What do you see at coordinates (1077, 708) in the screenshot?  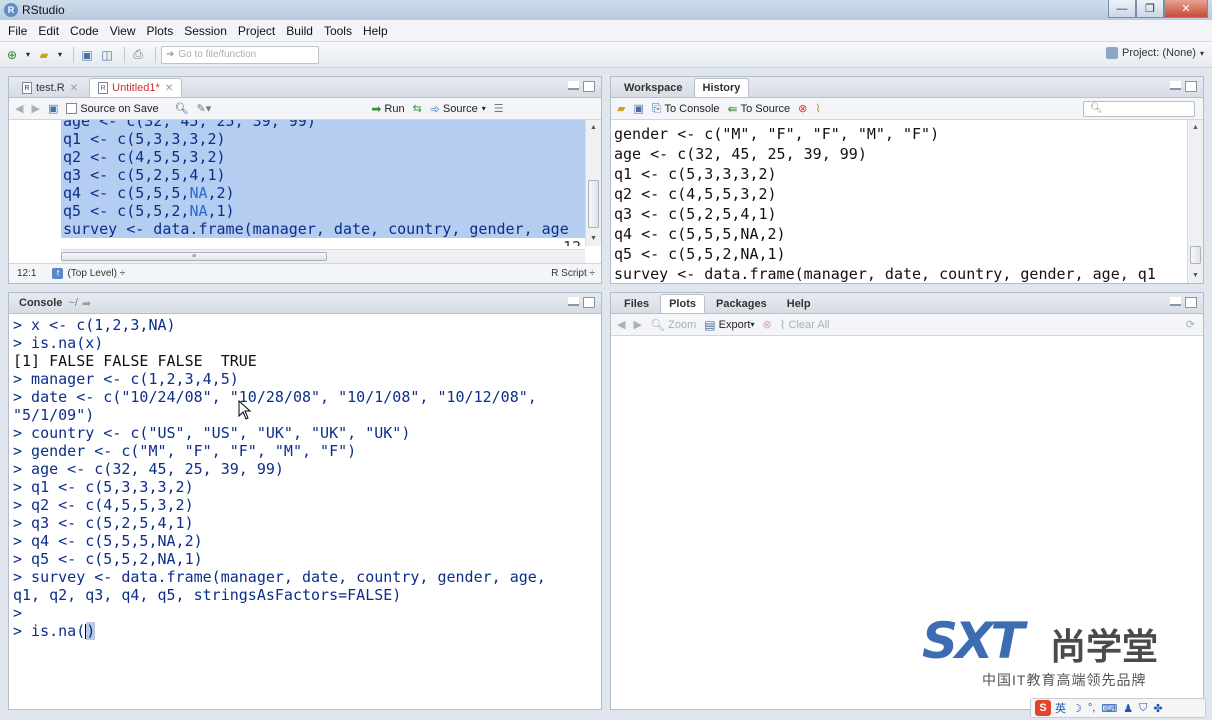 I see `moon-icon: ☽` at bounding box center [1077, 708].